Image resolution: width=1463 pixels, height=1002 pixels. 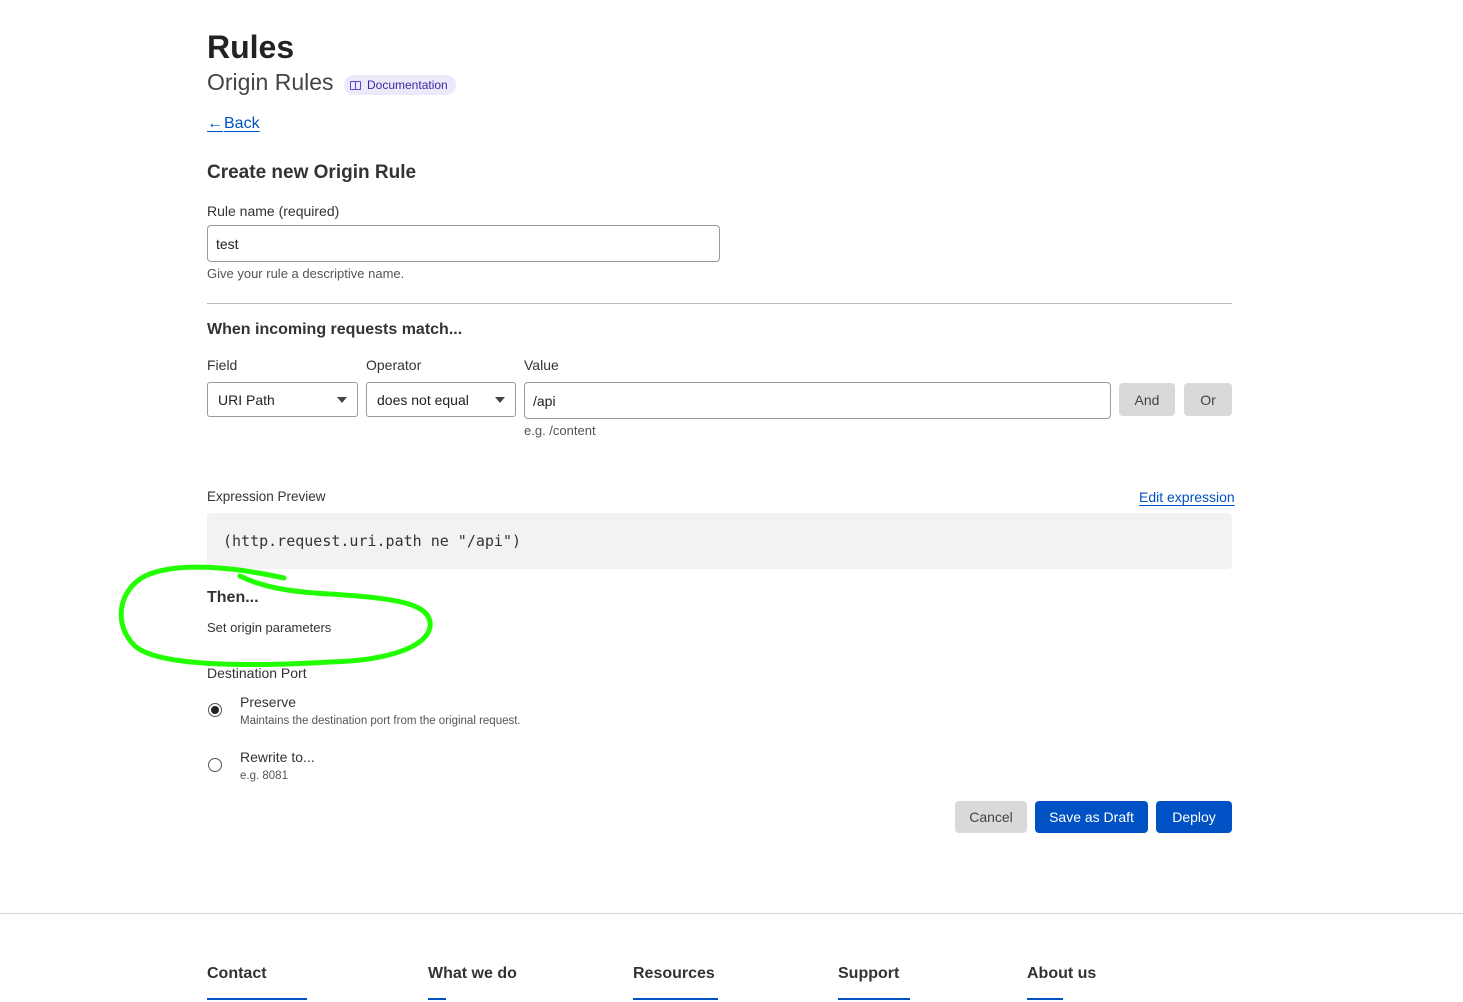 What do you see at coordinates (1062, 973) in the screenshot?
I see `footer-heading-about-us: About us` at bounding box center [1062, 973].